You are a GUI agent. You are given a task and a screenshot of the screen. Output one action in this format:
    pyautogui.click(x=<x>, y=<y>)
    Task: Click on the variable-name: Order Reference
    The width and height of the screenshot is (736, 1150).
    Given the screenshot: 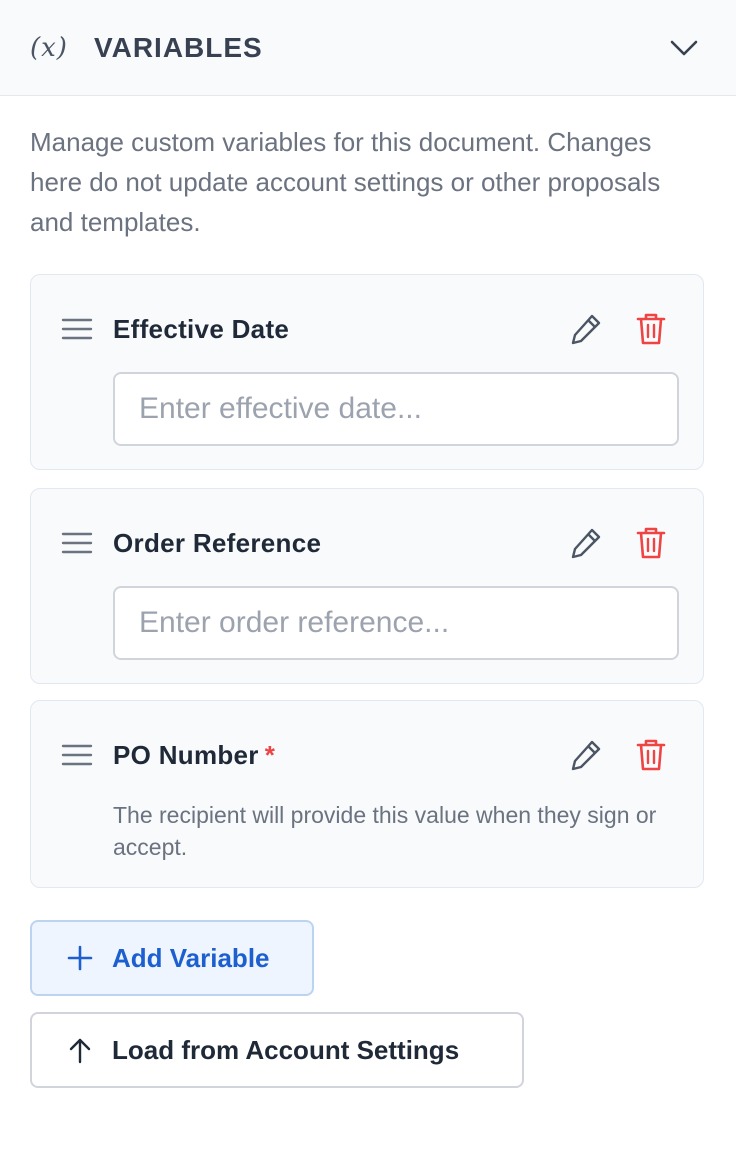 What is the action you would take?
    pyautogui.click(x=217, y=543)
    